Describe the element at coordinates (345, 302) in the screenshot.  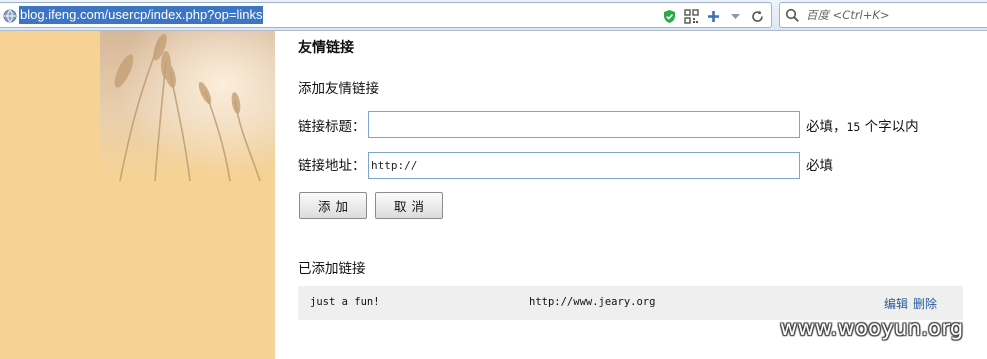
I see `link-name: just a fun!` at that location.